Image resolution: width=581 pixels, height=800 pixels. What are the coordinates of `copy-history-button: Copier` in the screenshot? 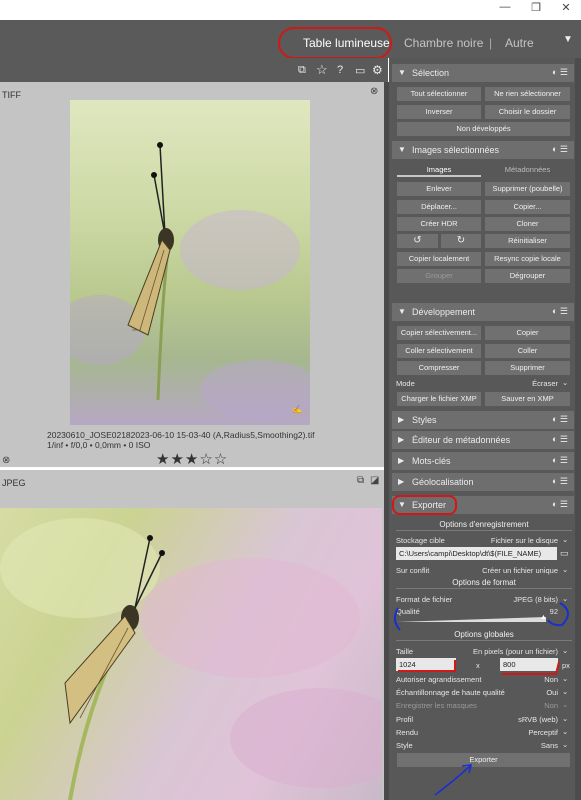 It's located at (527, 333).